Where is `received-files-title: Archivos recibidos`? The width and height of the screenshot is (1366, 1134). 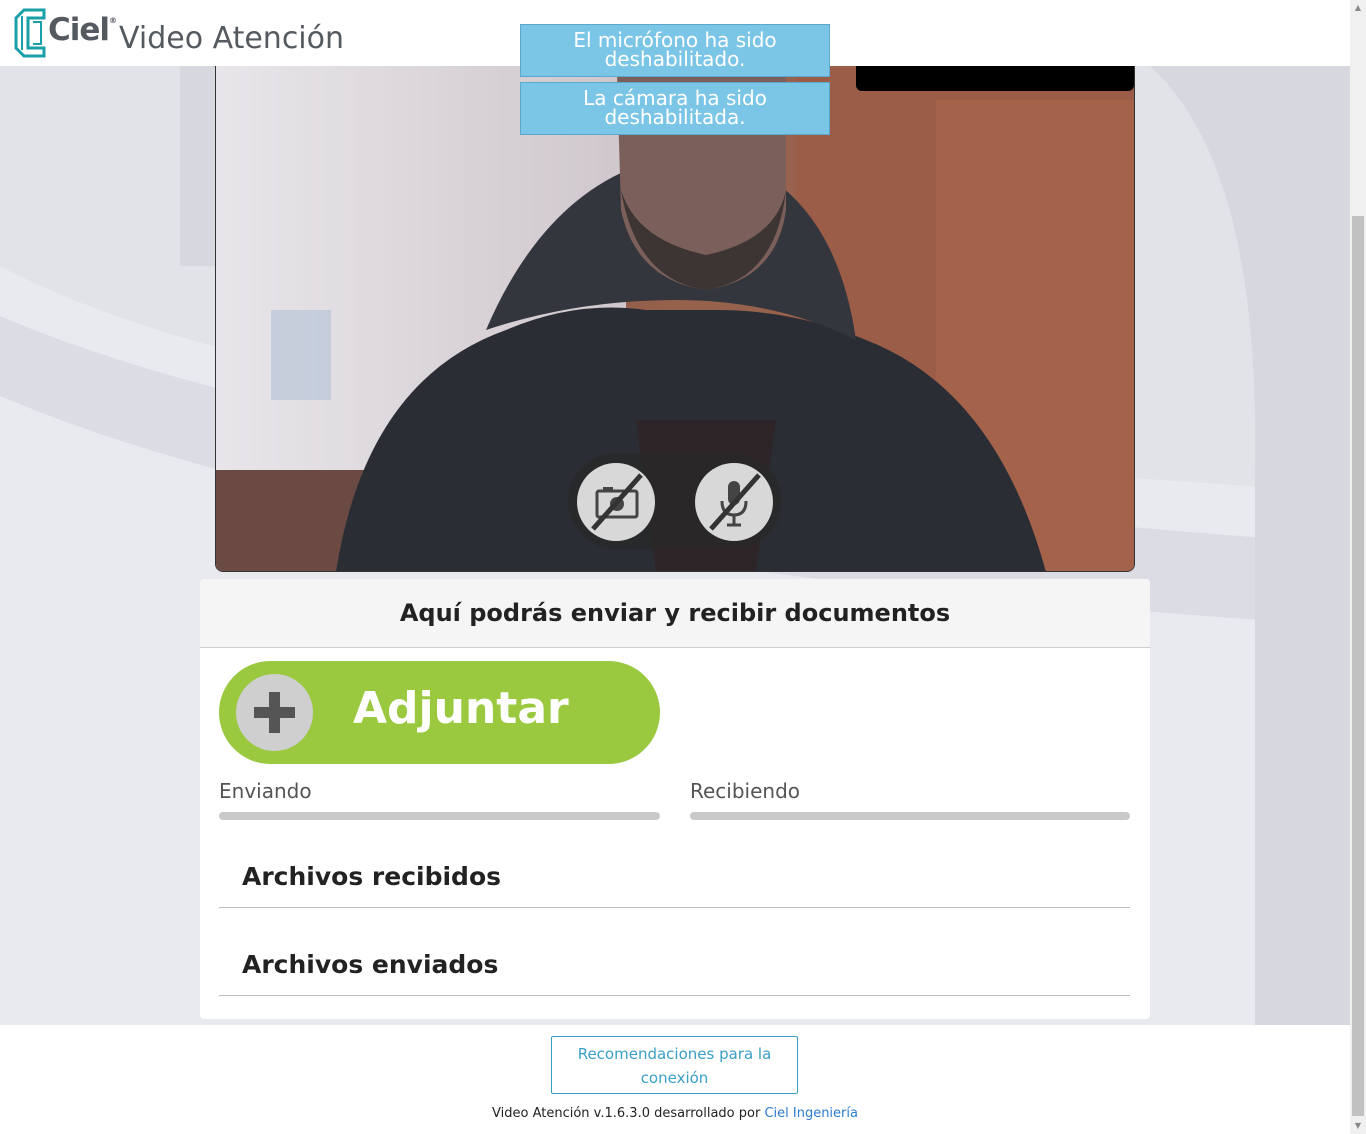
received-files-title: Archivos recibidos is located at coordinates (372, 876).